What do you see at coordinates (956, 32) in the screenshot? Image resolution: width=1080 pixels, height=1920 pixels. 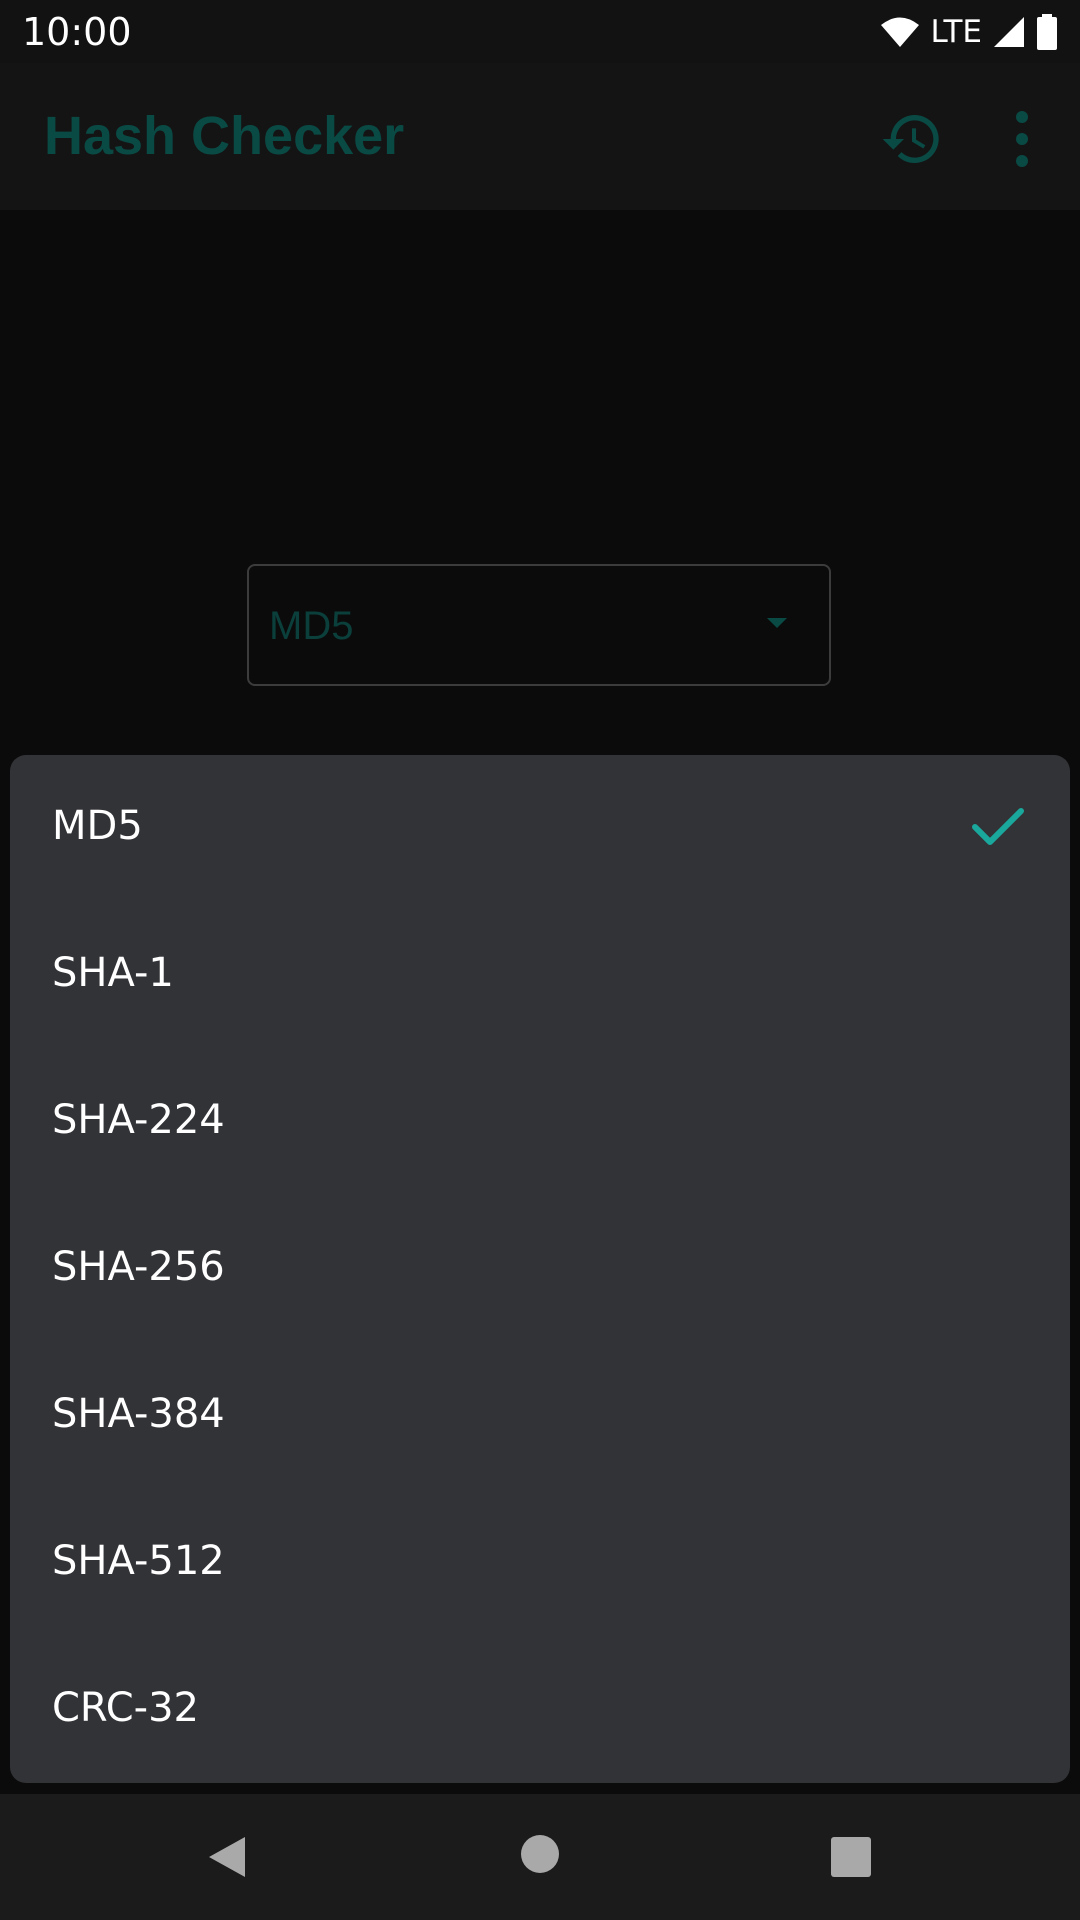 I see `network-type-label: LTE` at bounding box center [956, 32].